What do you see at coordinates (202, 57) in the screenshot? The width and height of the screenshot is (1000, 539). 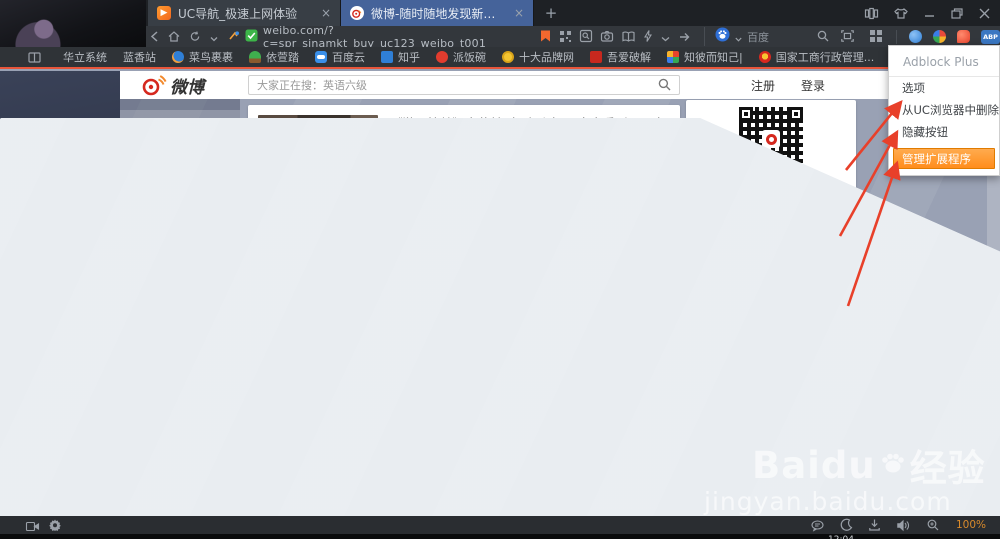 I see `bookmark-item: 菜鸟裹裹` at bounding box center [202, 57].